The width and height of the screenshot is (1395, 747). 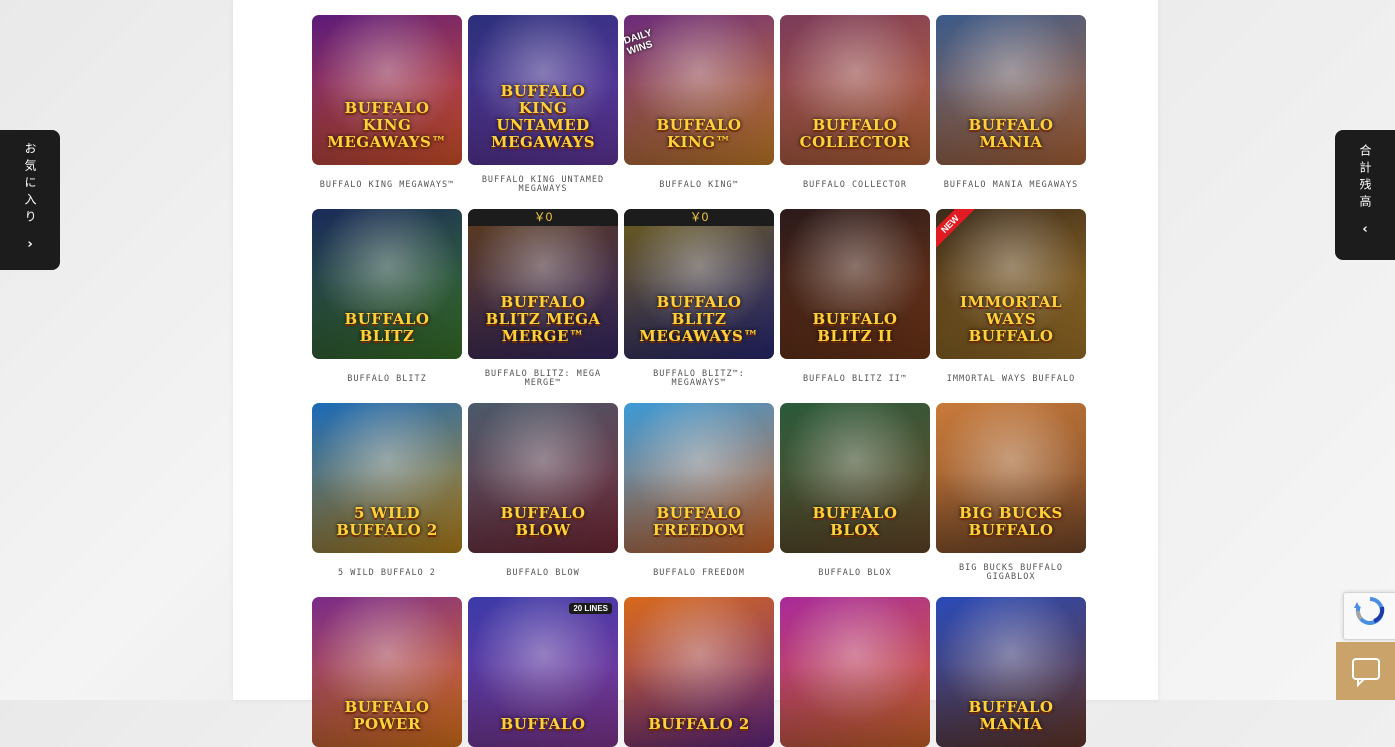 What do you see at coordinates (387, 573) in the screenshot?
I see `game-title: 5 WILD BUFFALO 2` at bounding box center [387, 573].